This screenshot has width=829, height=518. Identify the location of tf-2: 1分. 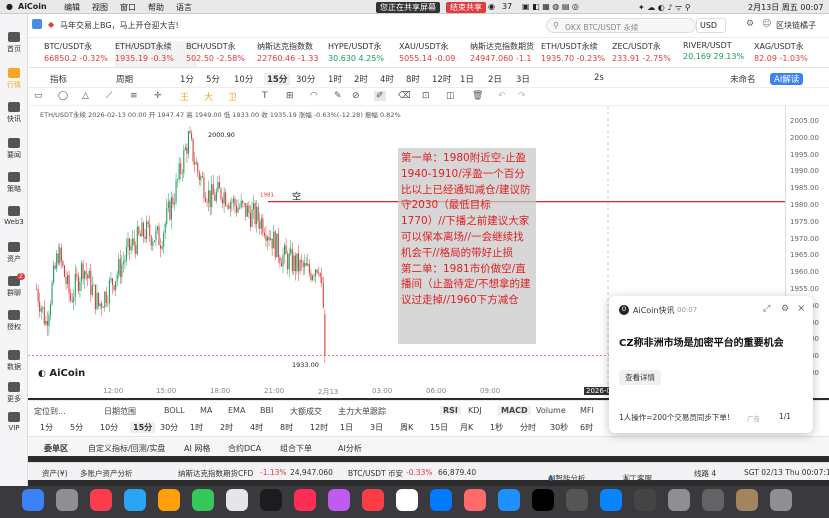
(187, 79).